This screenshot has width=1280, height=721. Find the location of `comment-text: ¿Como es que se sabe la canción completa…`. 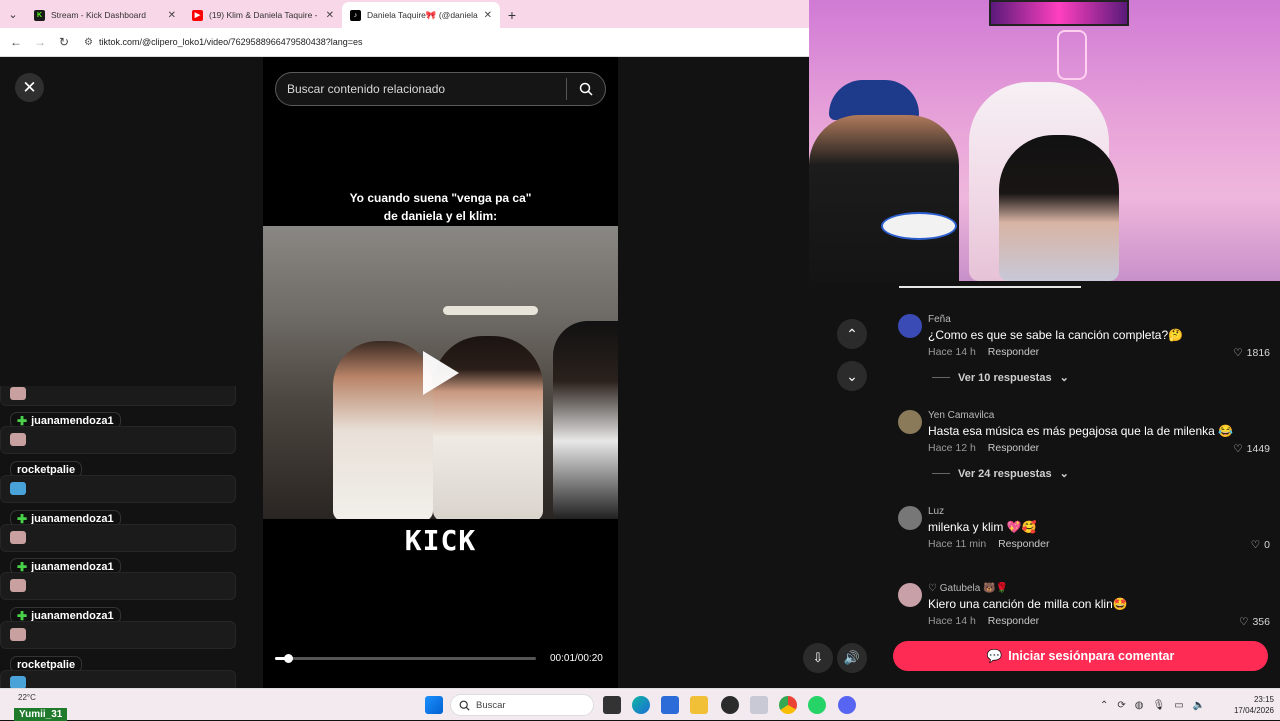

comment-text: ¿Como es que se sabe la canción completa… is located at coordinates (1056, 335).